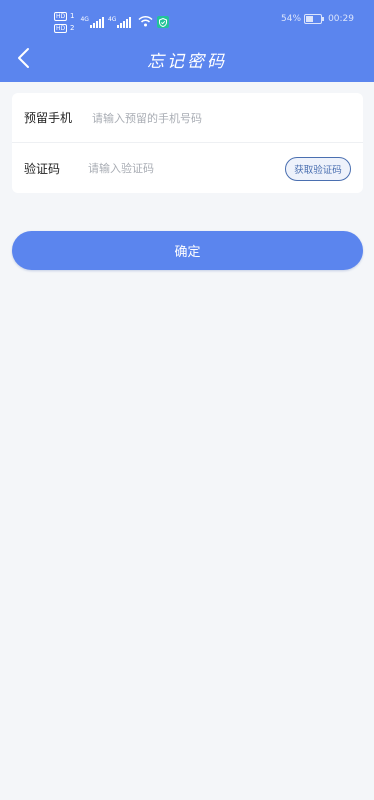 The height and width of the screenshot is (800, 374). I want to click on sim1-indicator: HD 1, so click(64, 16).